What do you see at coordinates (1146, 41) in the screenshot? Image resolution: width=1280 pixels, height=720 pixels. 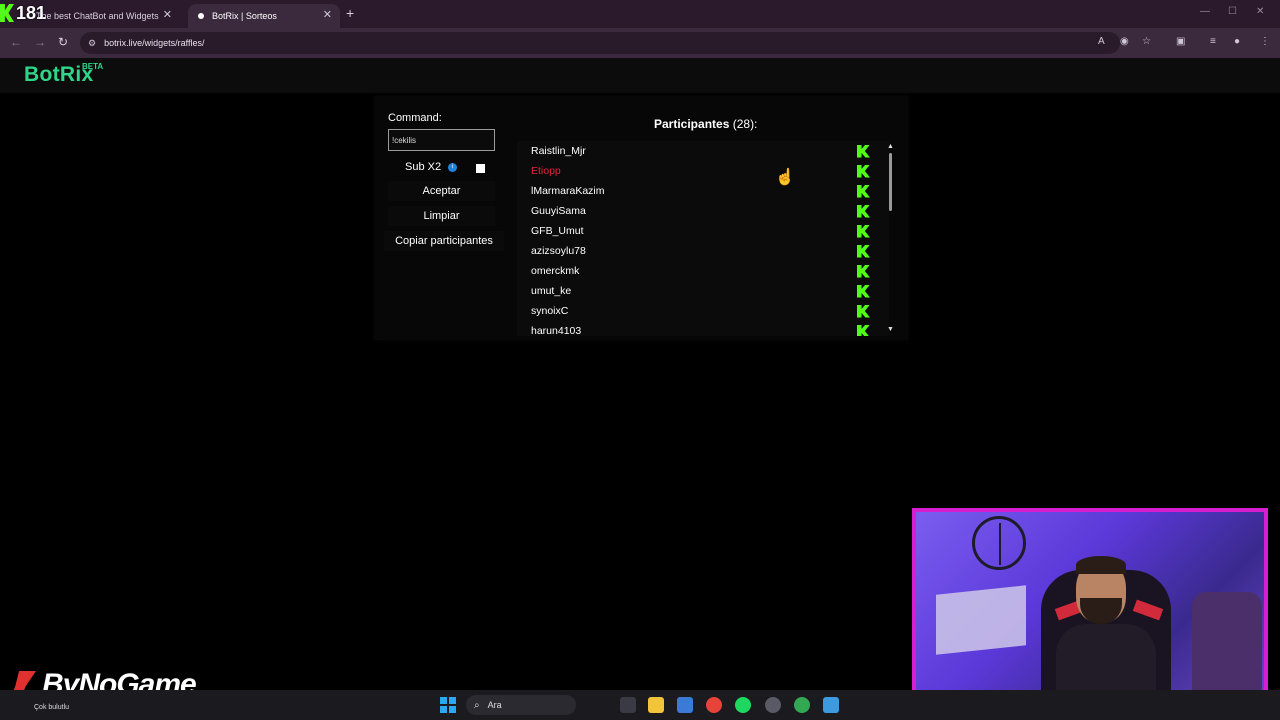 I see `star-icon: ☆` at bounding box center [1146, 41].